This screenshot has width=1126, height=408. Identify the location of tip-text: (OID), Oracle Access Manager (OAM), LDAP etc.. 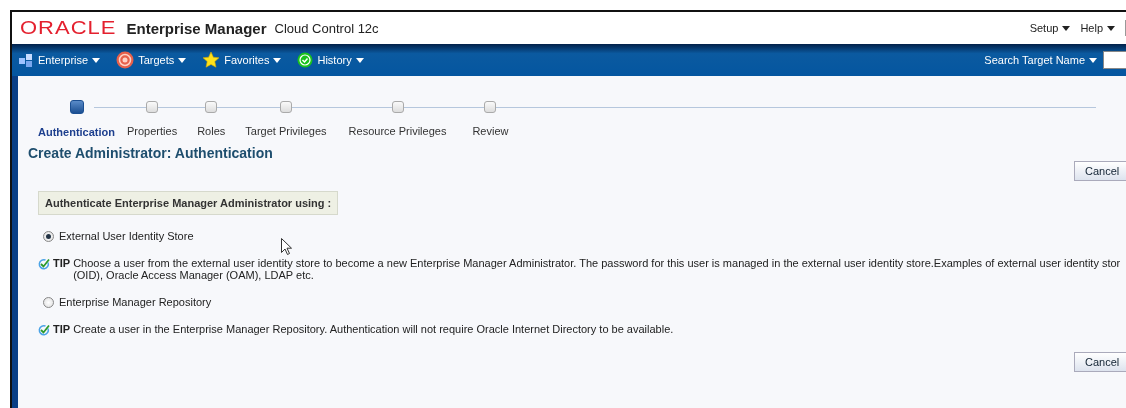
(194, 275).